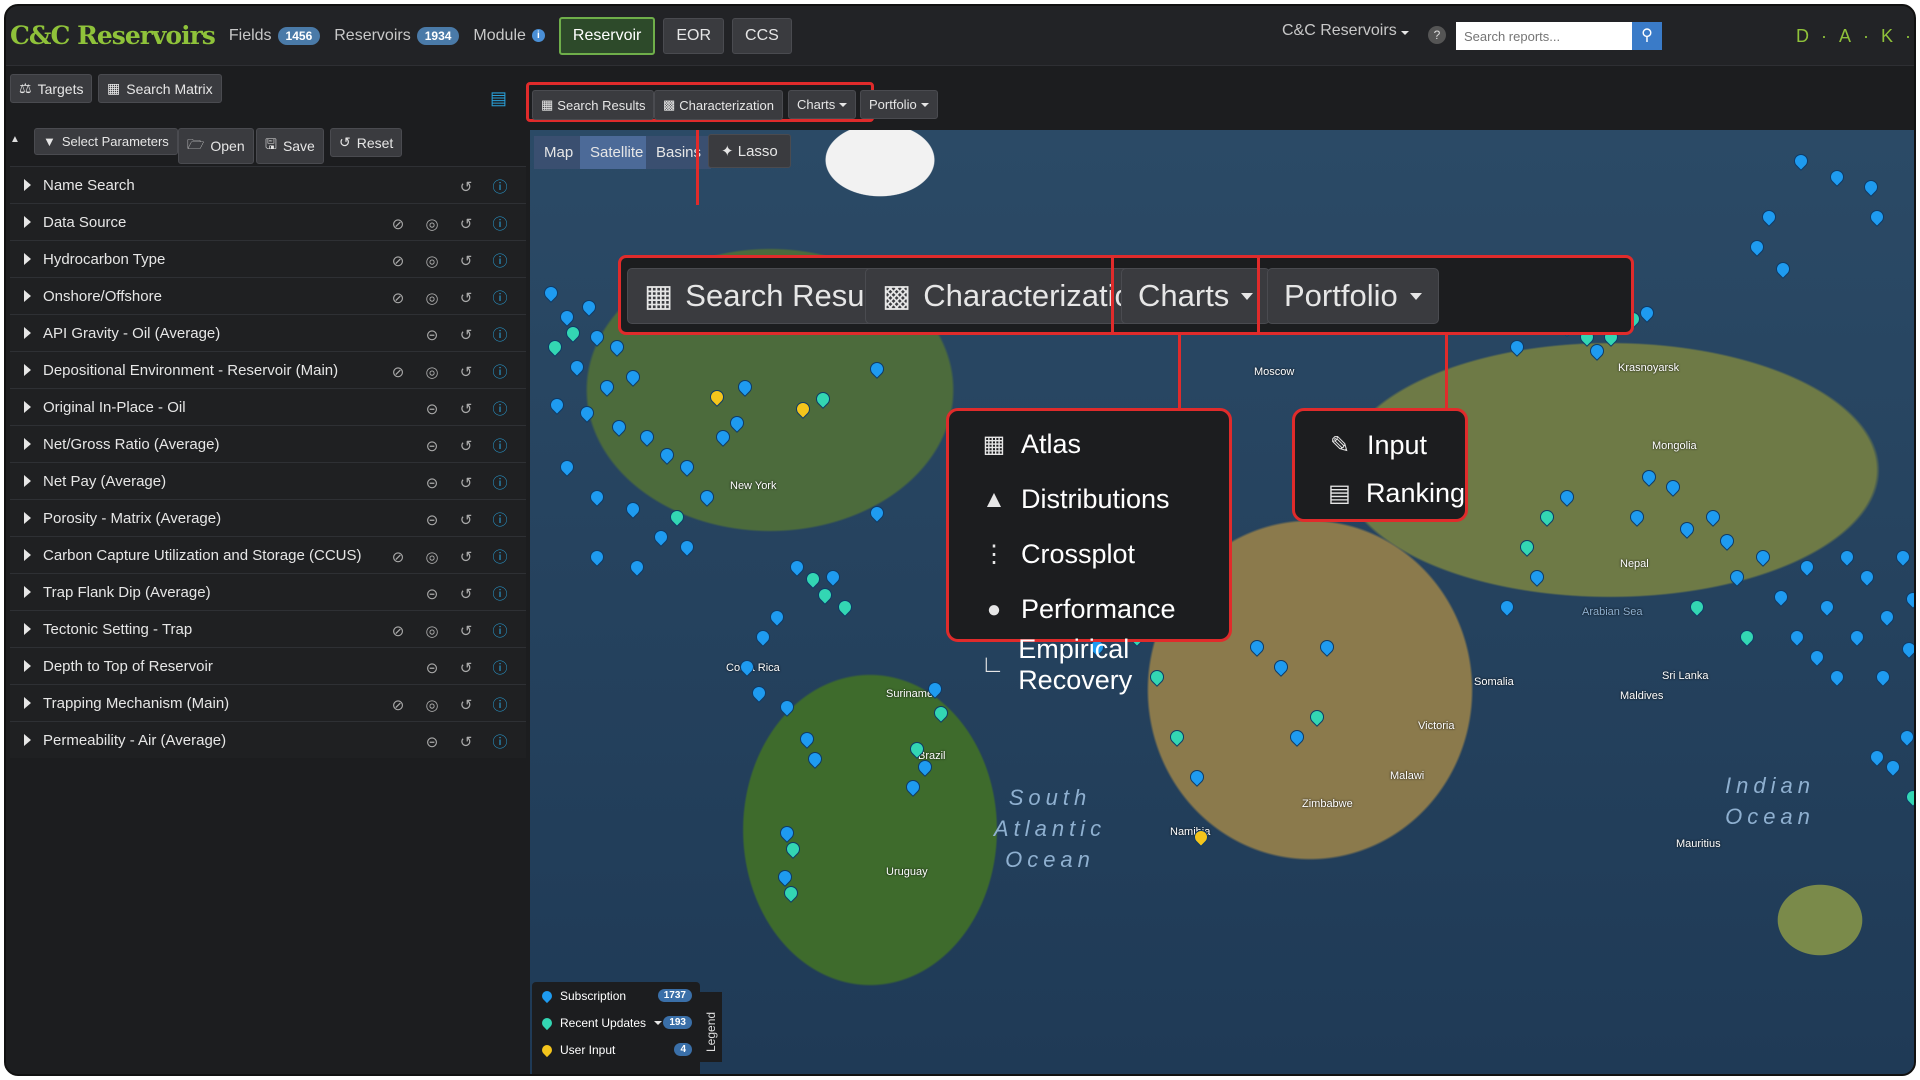 The width and height of the screenshot is (1920, 1080). What do you see at coordinates (500, 98) in the screenshot?
I see `book-icon: ▤` at bounding box center [500, 98].